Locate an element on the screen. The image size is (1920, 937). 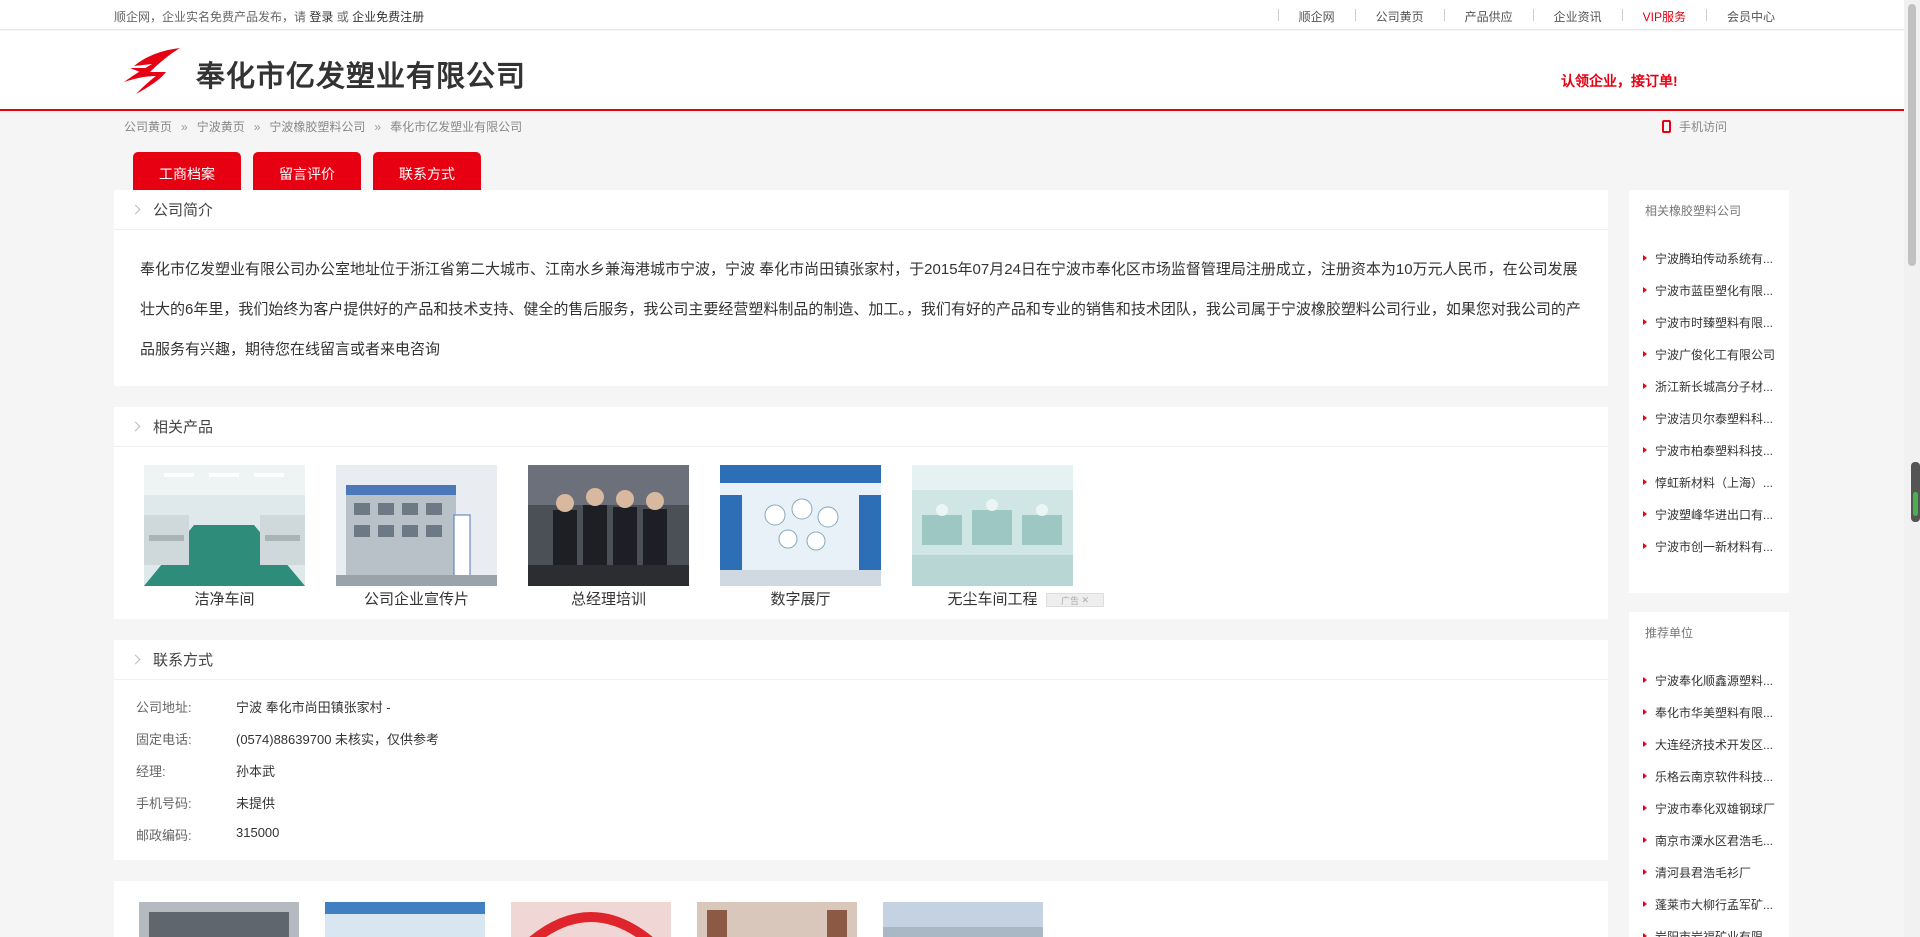
tab-reviews: 留言评价 is located at coordinates (307, 171).